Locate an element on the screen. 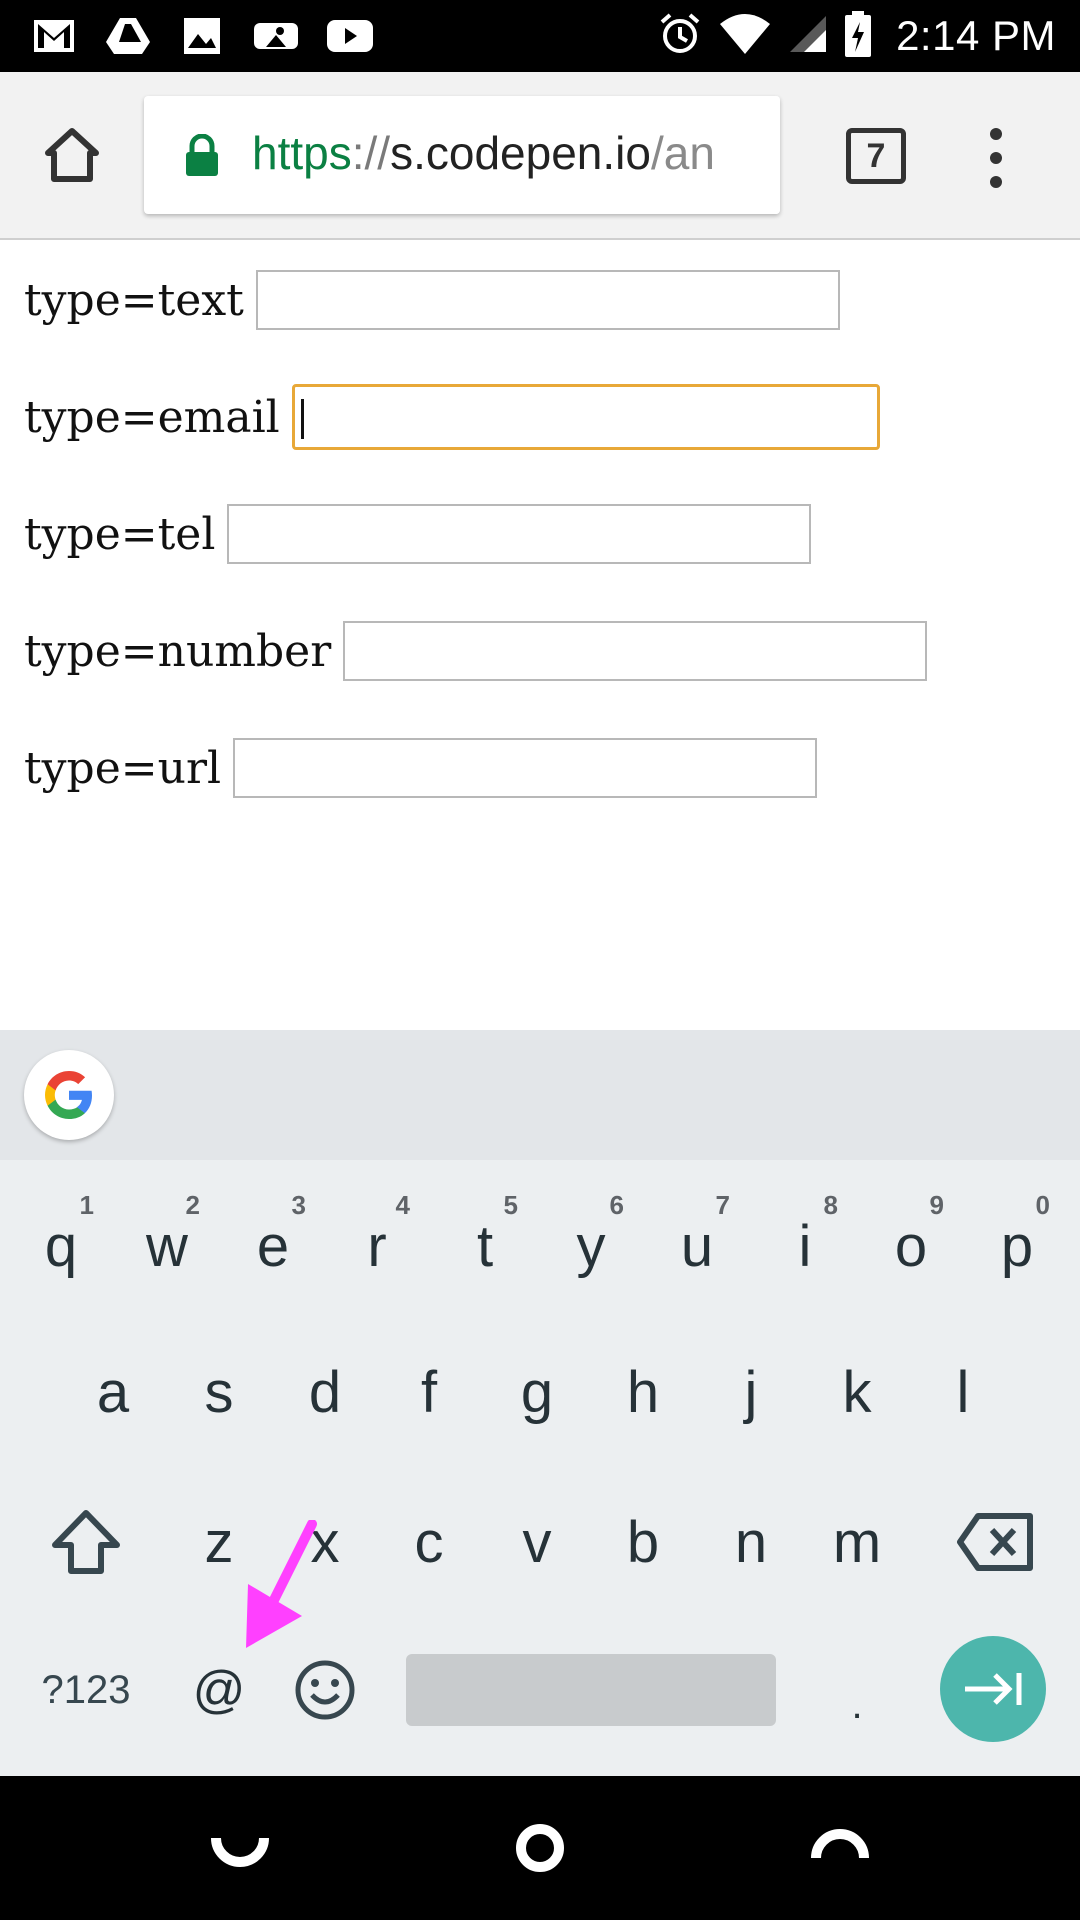 The image size is (1080, 1920). backspace-key is located at coordinates (996, 1542).